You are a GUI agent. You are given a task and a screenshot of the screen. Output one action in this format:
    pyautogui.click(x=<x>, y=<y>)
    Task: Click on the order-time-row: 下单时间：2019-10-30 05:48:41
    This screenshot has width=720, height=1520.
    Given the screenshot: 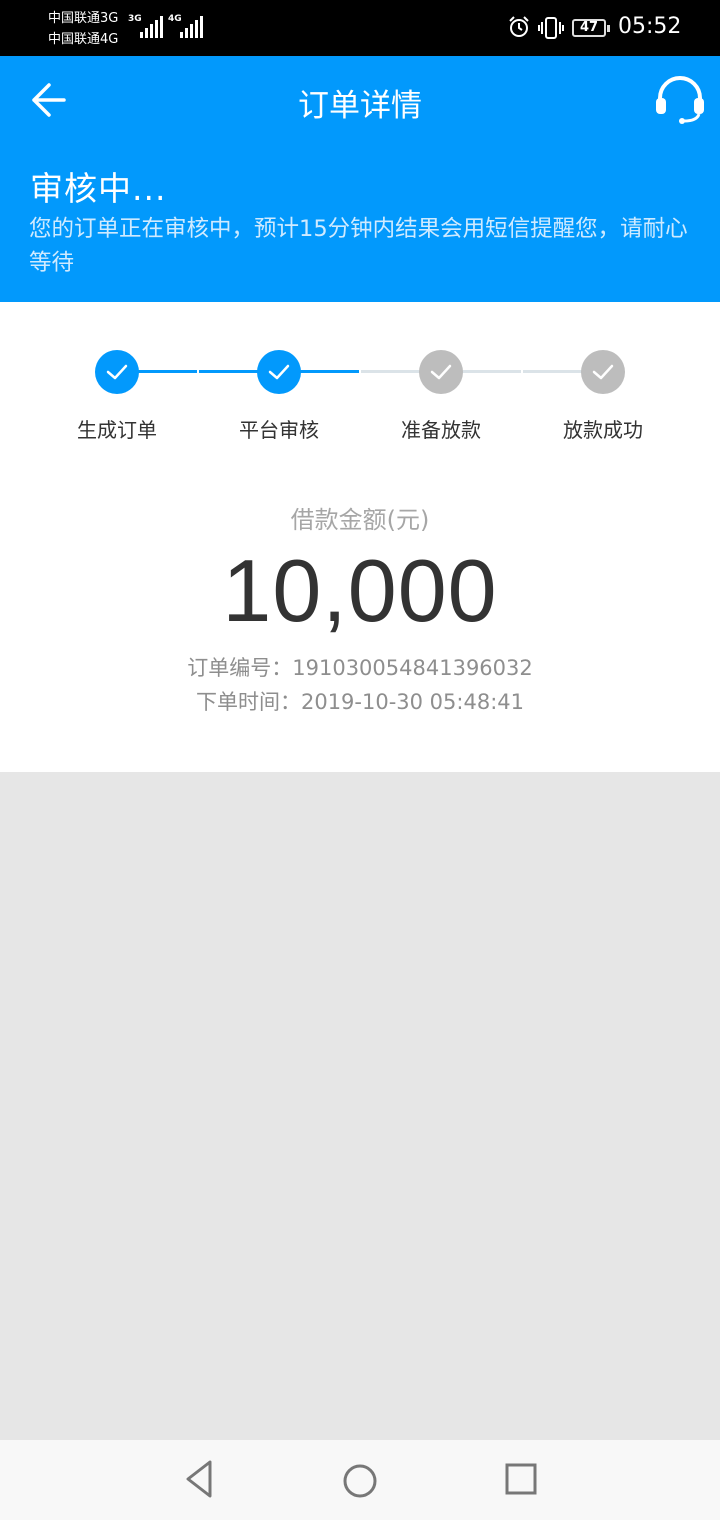 What is the action you would take?
    pyautogui.click(x=360, y=701)
    